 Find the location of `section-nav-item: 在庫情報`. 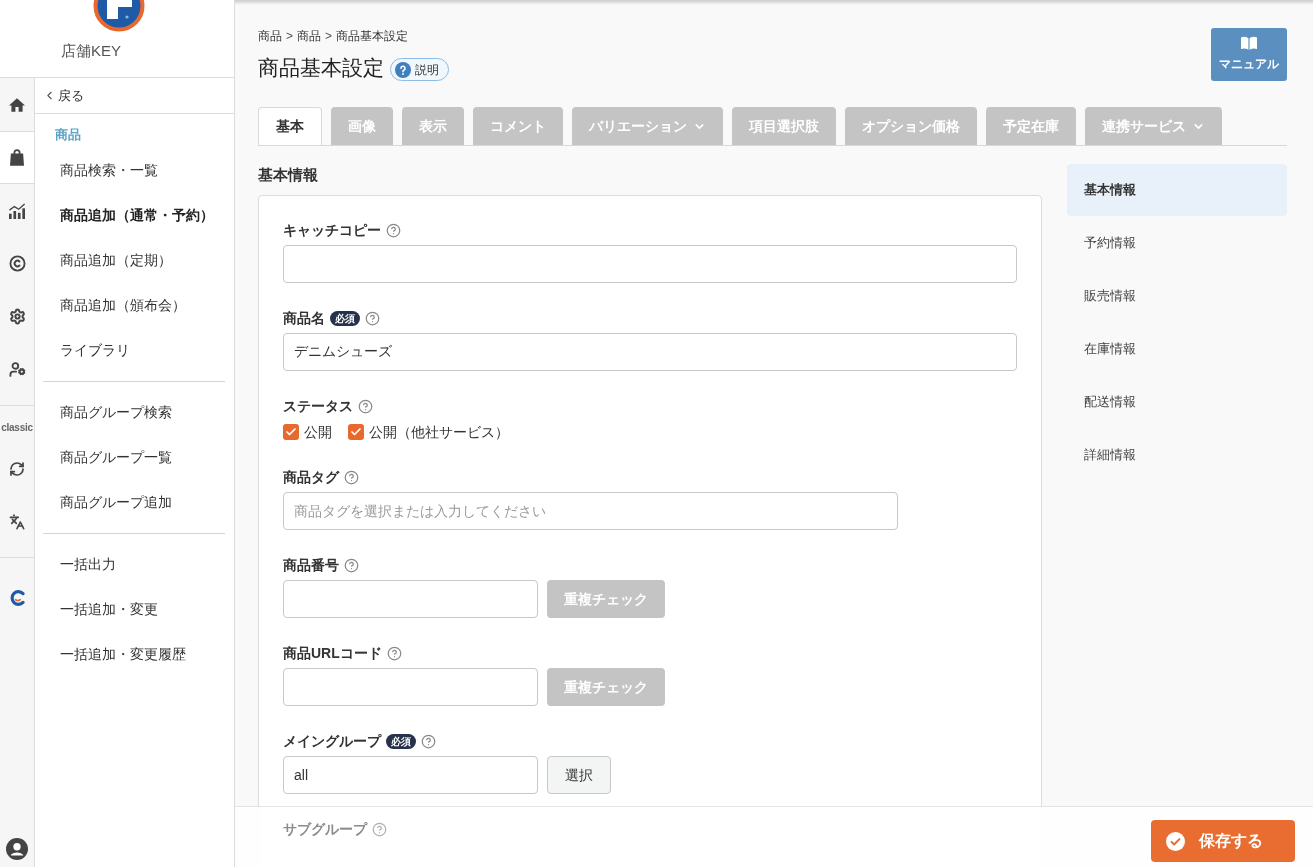

section-nav-item: 在庫情報 is located at coordinates (1177, 349).